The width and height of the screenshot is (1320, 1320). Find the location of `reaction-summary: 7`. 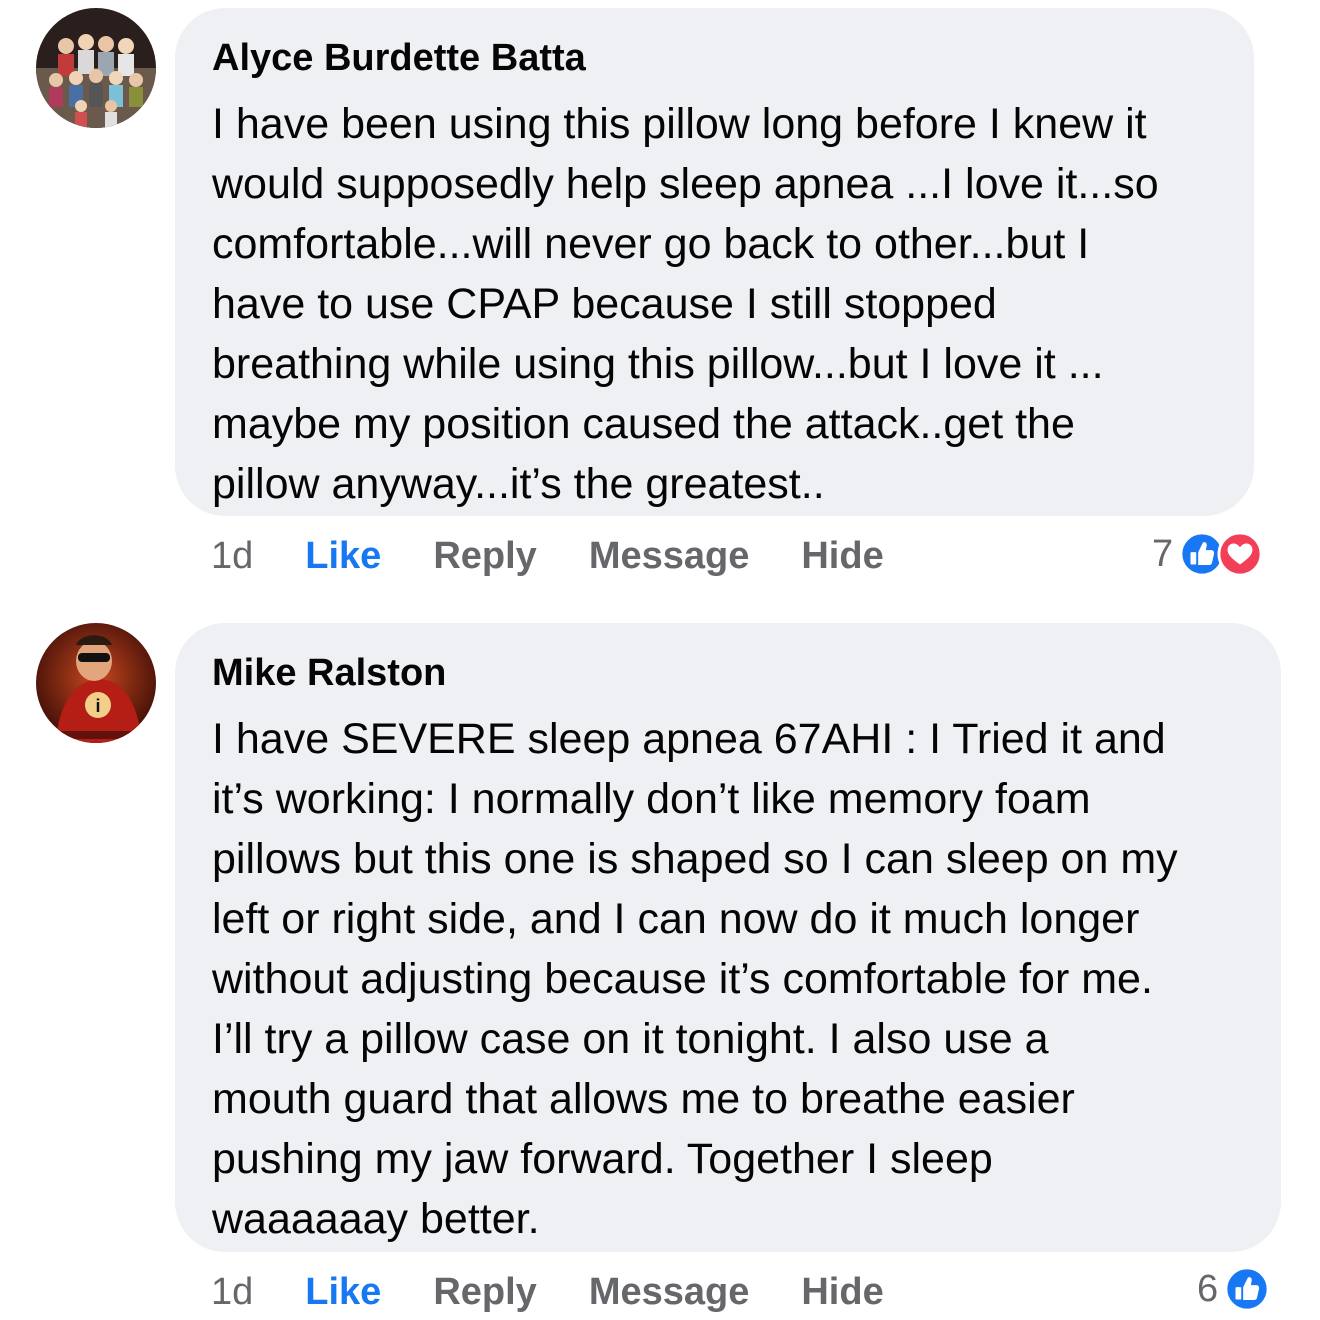

reaction-summary: 7 is located at coordinates (1207, 554).